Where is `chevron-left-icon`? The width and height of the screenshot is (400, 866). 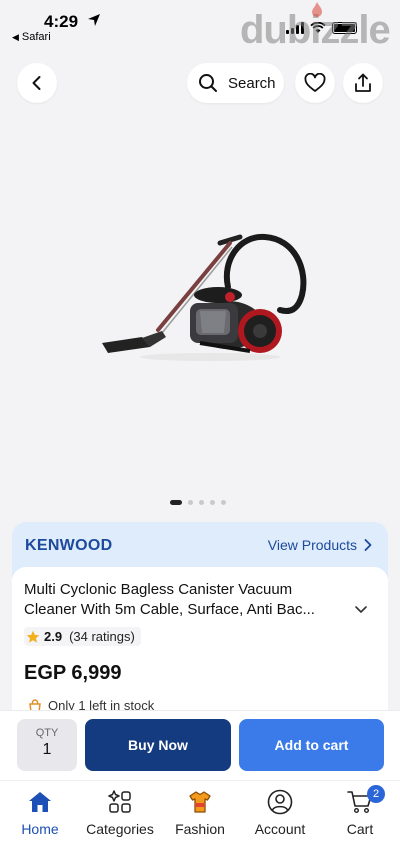
chevron-left-icon is located at coordinates (36, 83).